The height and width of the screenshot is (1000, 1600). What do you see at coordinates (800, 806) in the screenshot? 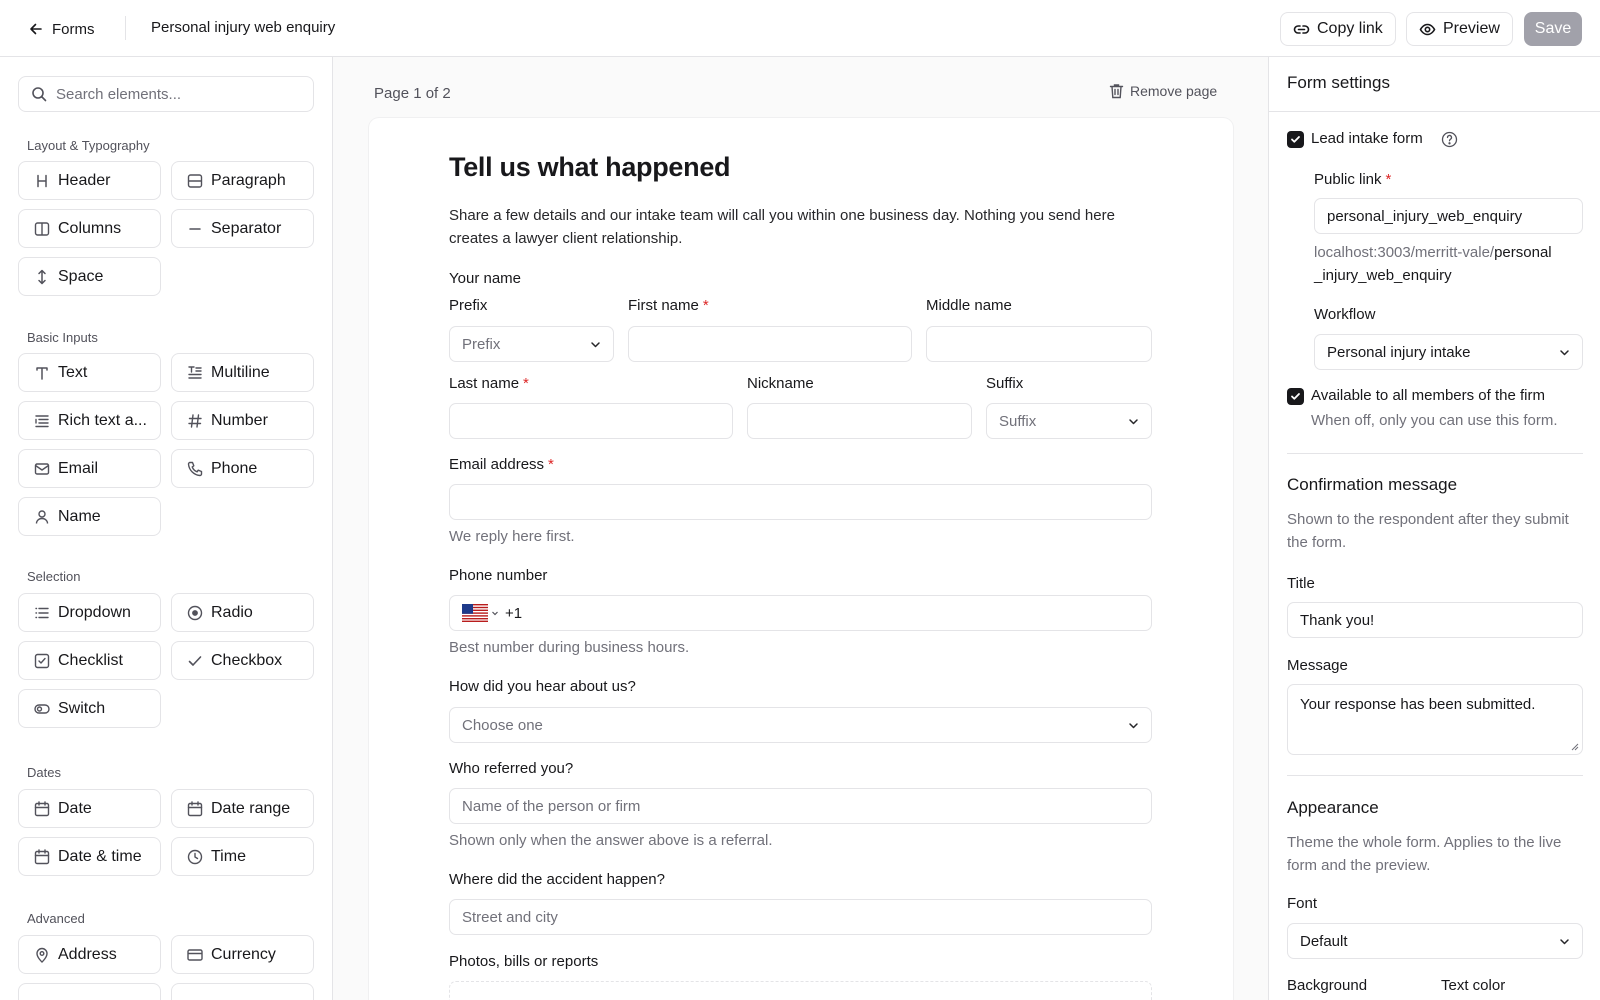
I see `referred-input: Name of the person or firm` at bounding box center [800, 806].